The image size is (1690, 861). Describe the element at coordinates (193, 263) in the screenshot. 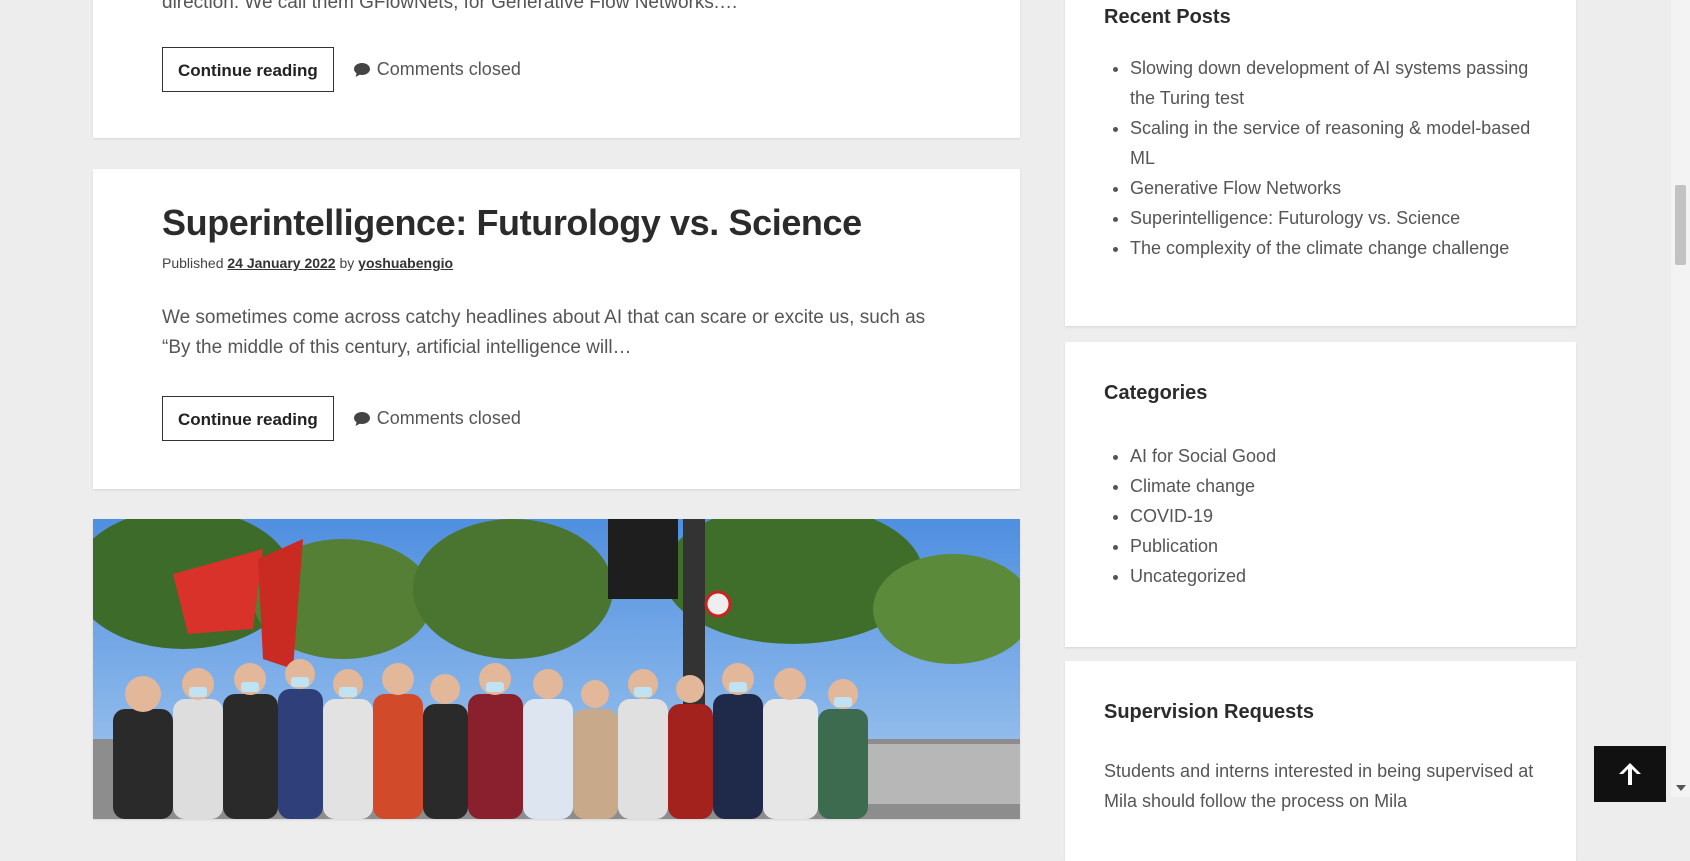

I see `published-label: Published` at that location.